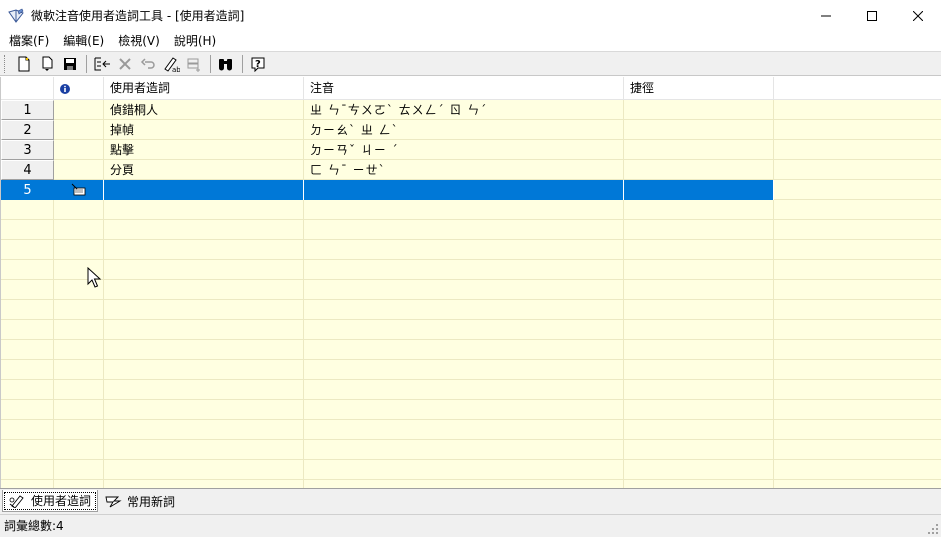 The width and height of the screenshot is (941, 537). What do you see at coordinates (61, 501) in the screenshot?
I see `tab-label: 使用者造詞` at bounding box center [61, 501].